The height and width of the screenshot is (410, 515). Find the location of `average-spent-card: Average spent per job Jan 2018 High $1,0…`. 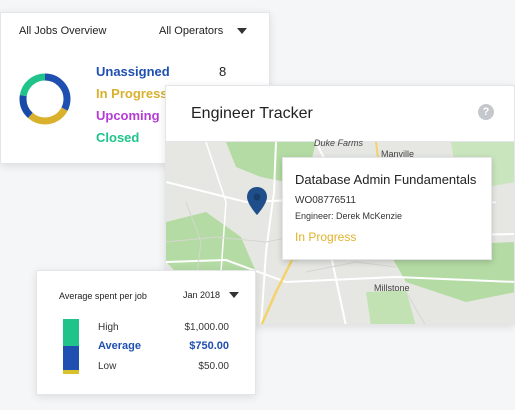

average-spent-card: Average spent per job Jan 2018 High $1,0… is located at coordinates (146, 332).